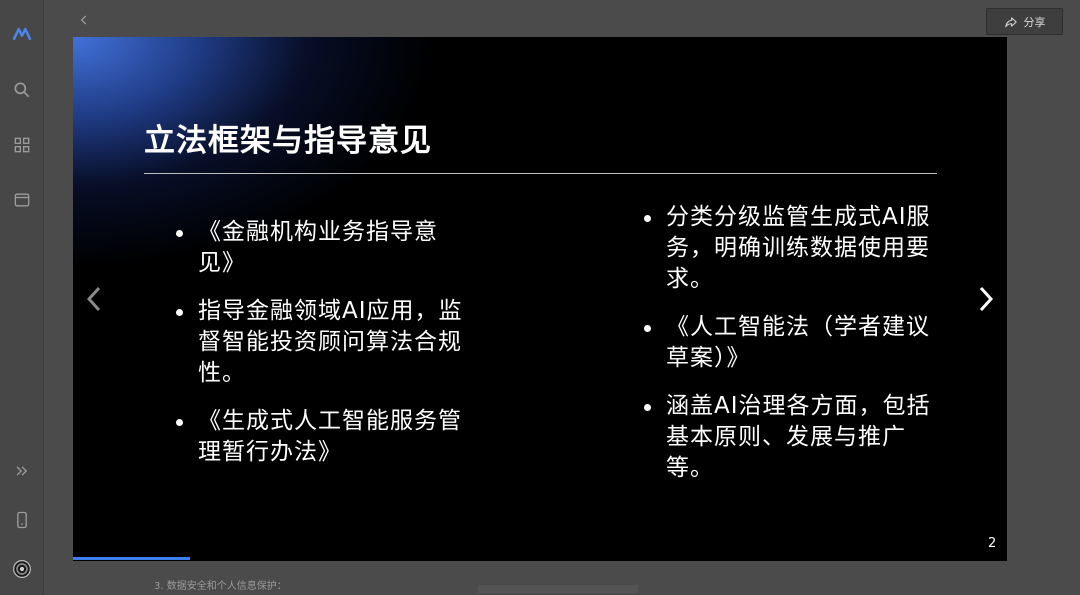 This screenshot has height=595, width=1080. I want to click on search-icon, so click(22, 90).